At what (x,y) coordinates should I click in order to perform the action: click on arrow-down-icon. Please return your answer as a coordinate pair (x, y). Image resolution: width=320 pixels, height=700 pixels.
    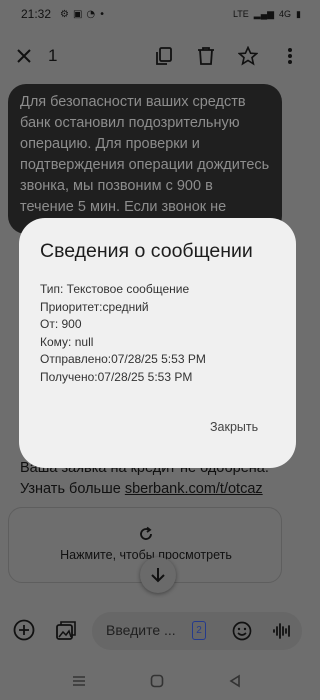
    Looking at the image, I should click on (158, 575).